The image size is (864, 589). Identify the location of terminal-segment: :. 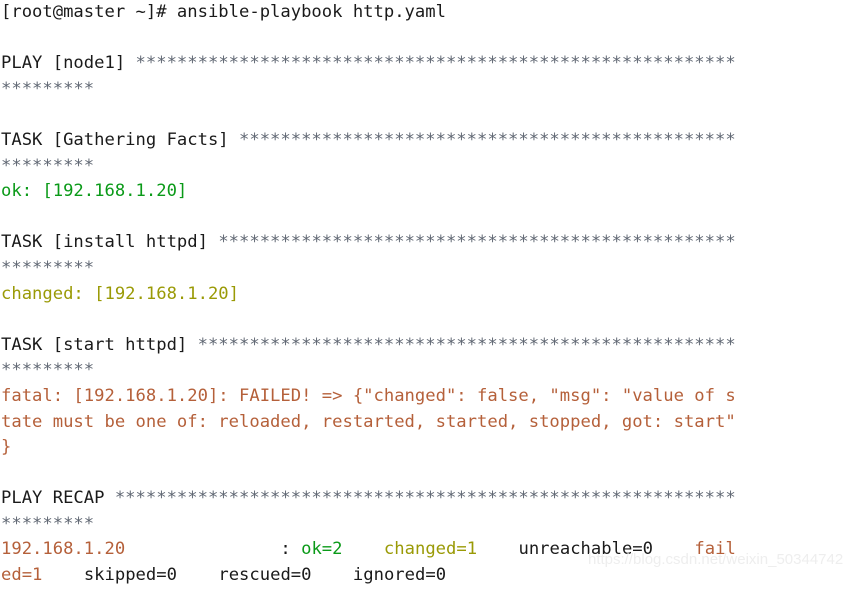
(213, 549).